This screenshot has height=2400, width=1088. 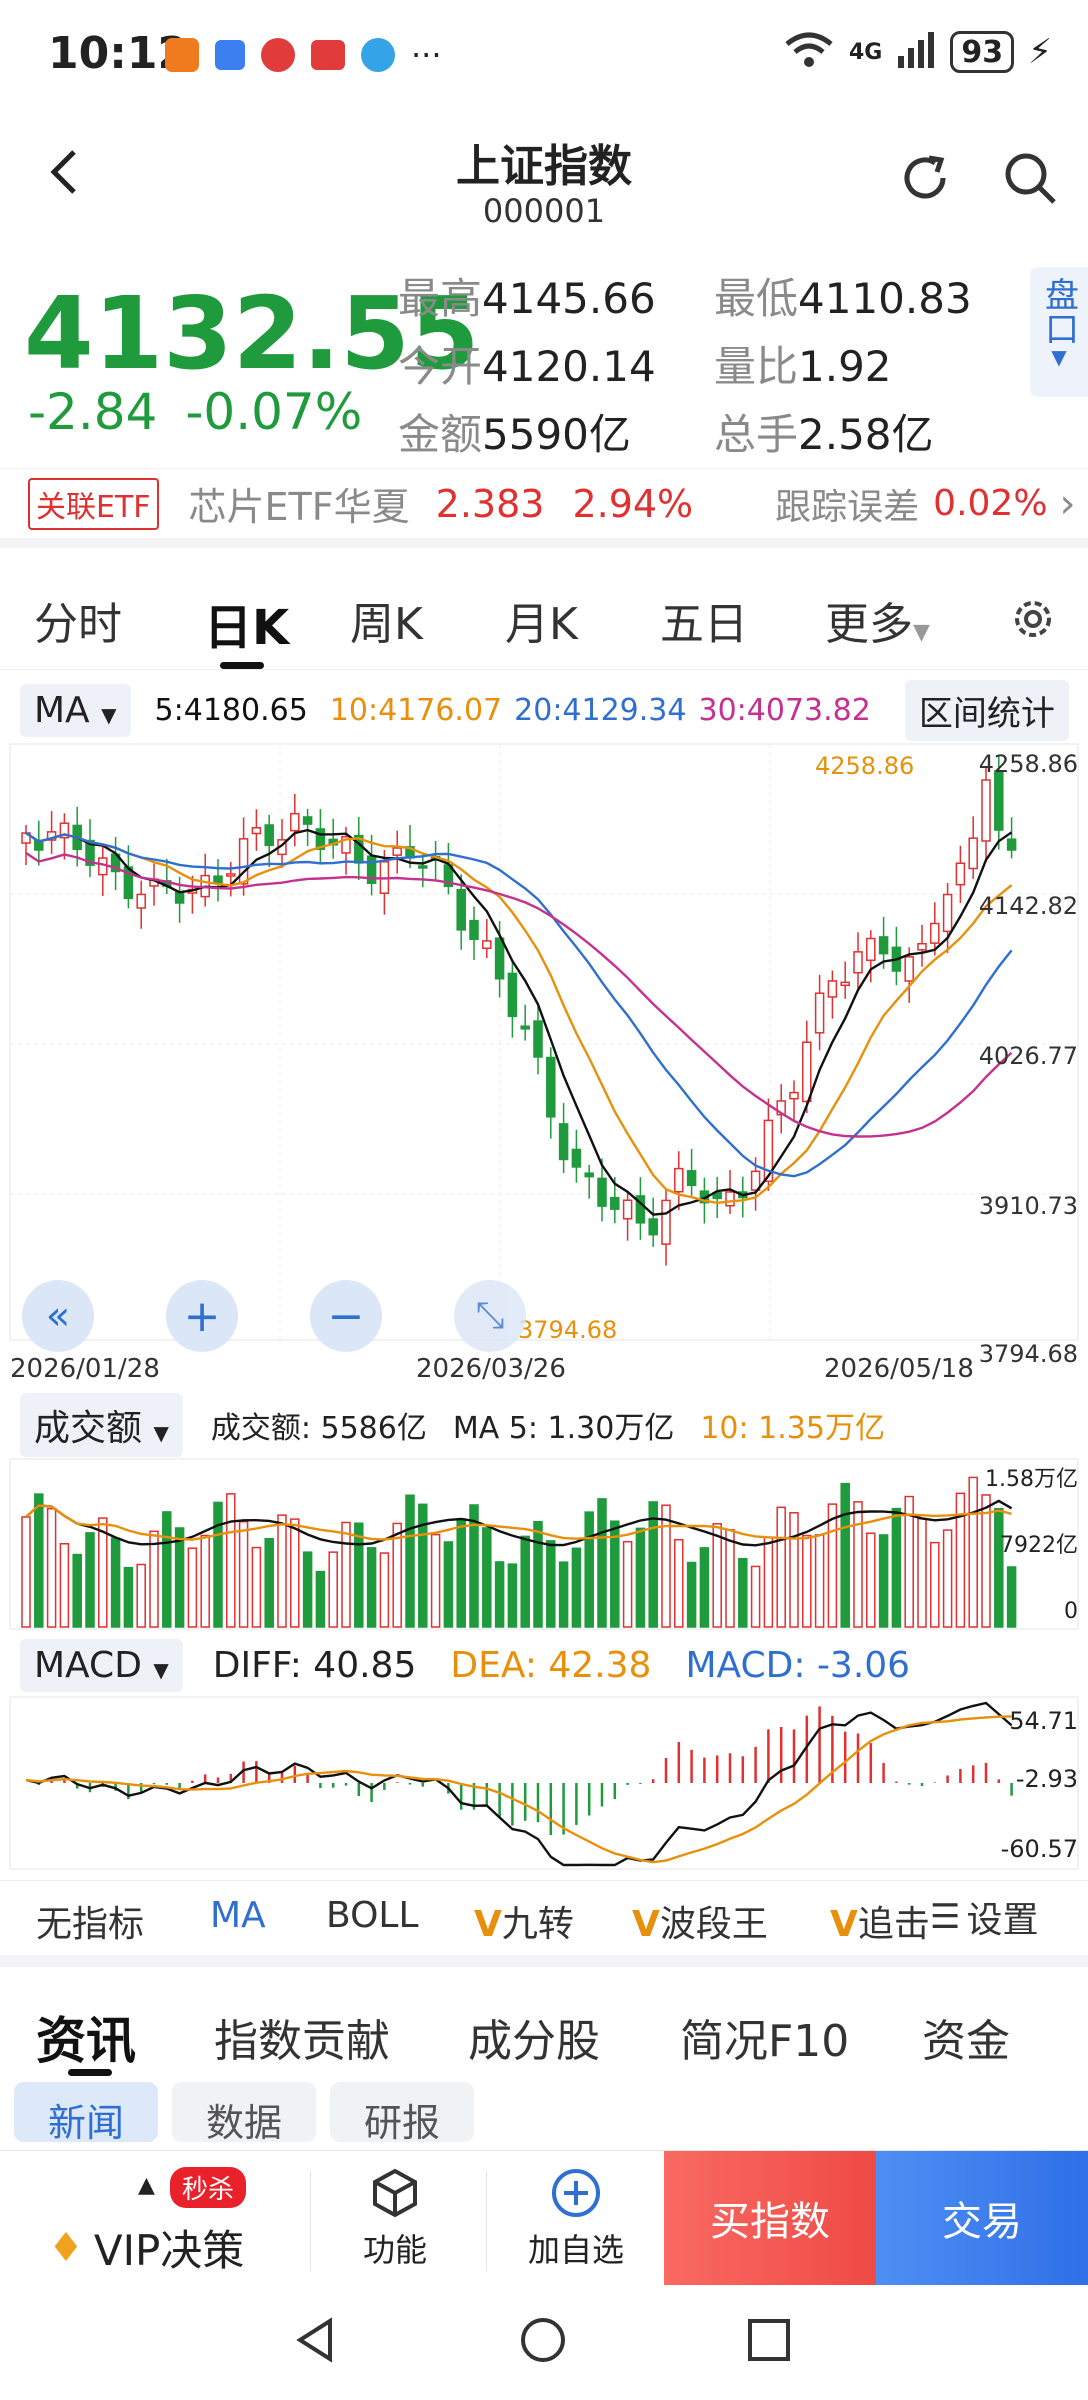 I want to click on tab-funds: 资金, so click(x=966, y=2037).